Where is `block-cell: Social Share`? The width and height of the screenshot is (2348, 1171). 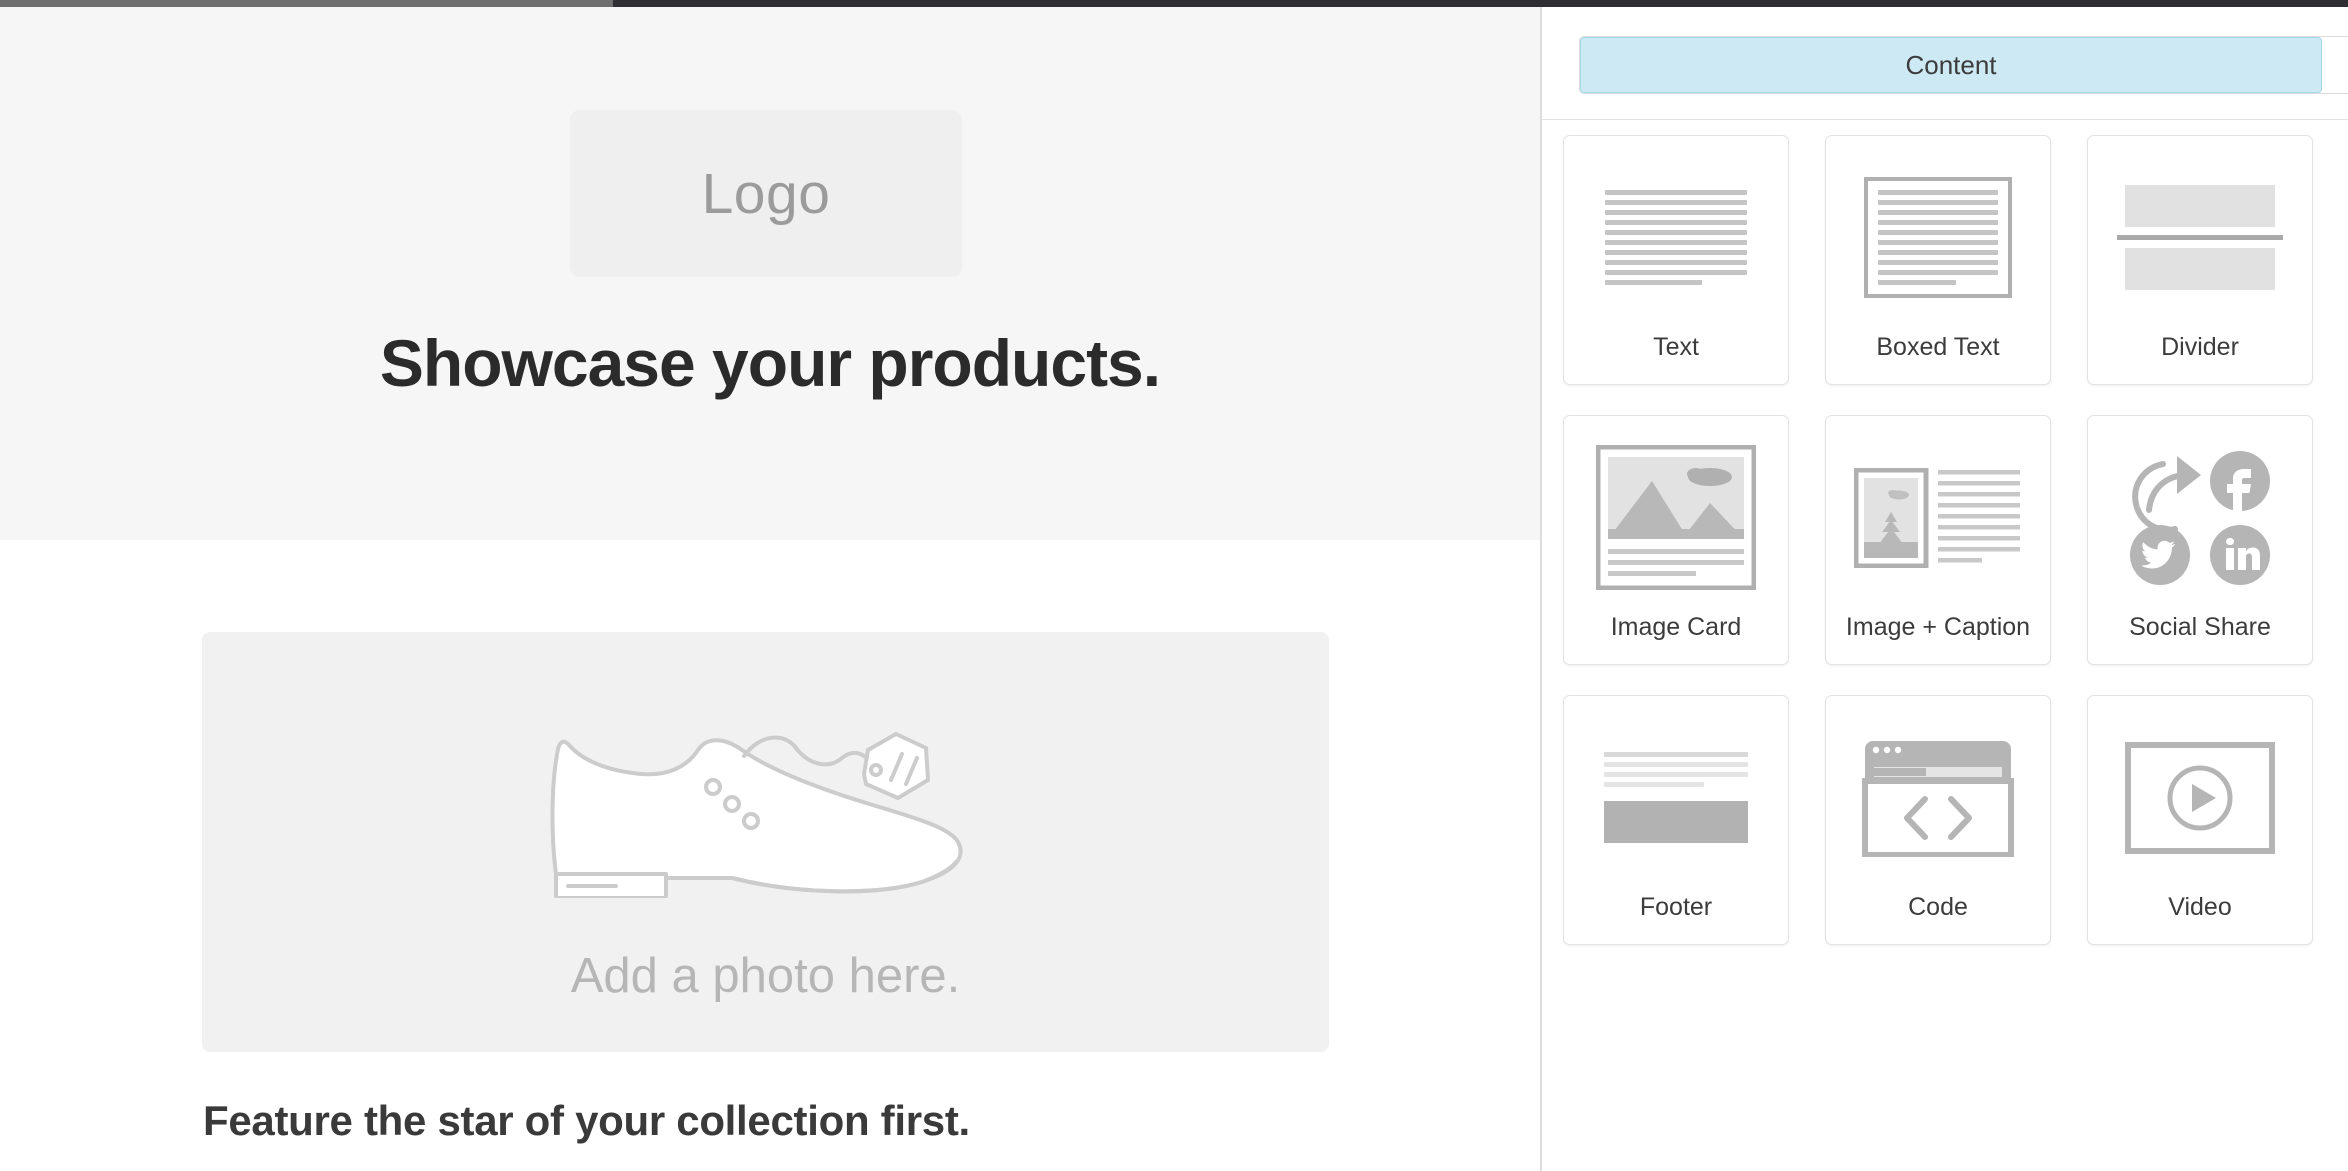
block-cell: Social Share is located at coordinates (2217, 555).